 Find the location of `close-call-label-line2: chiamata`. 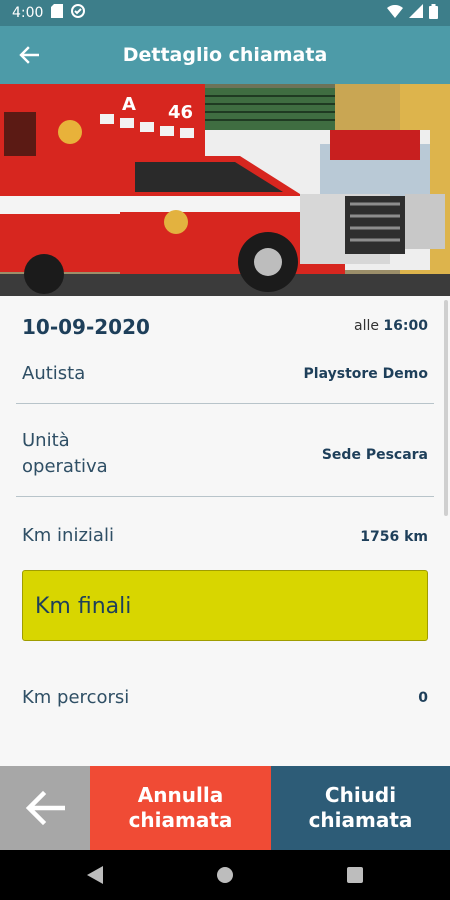

close-call-label-line2: chiamata is located at coordinates (360, 820).